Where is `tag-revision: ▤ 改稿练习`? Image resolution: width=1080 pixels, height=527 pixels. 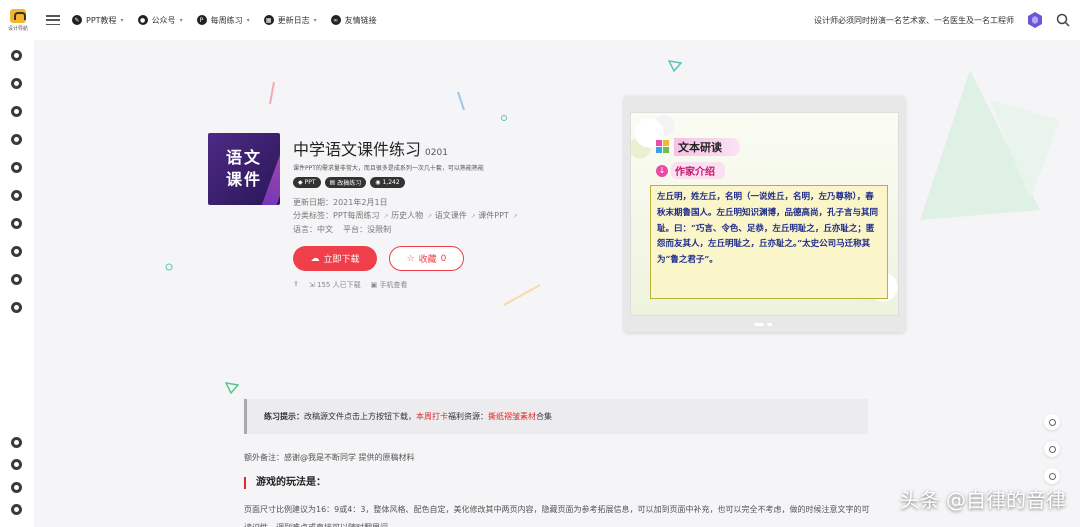 tag-revision: ▤ 改稿练习 is located at coordinates (345, 182).